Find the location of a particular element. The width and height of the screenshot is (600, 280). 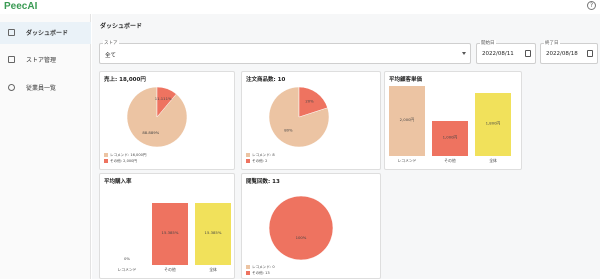

orders-legend: レコメンド: 8 その他: 2 is located at coordinates (260, 158).